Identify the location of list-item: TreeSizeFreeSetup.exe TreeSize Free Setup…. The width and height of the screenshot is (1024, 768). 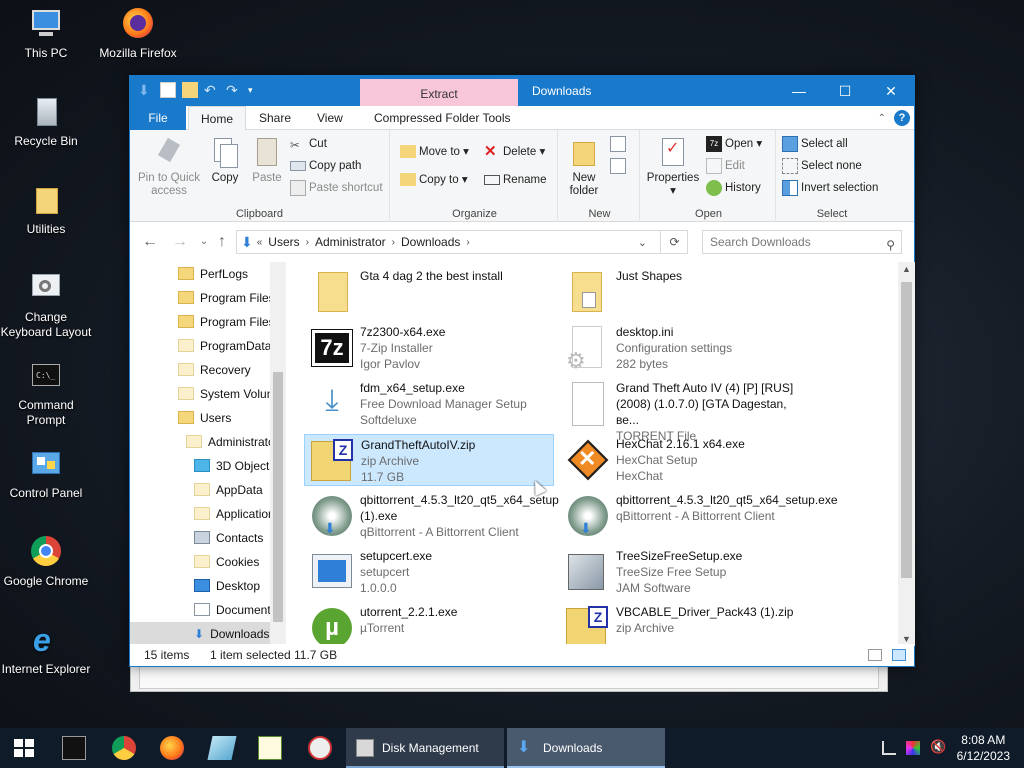
(685, 572).